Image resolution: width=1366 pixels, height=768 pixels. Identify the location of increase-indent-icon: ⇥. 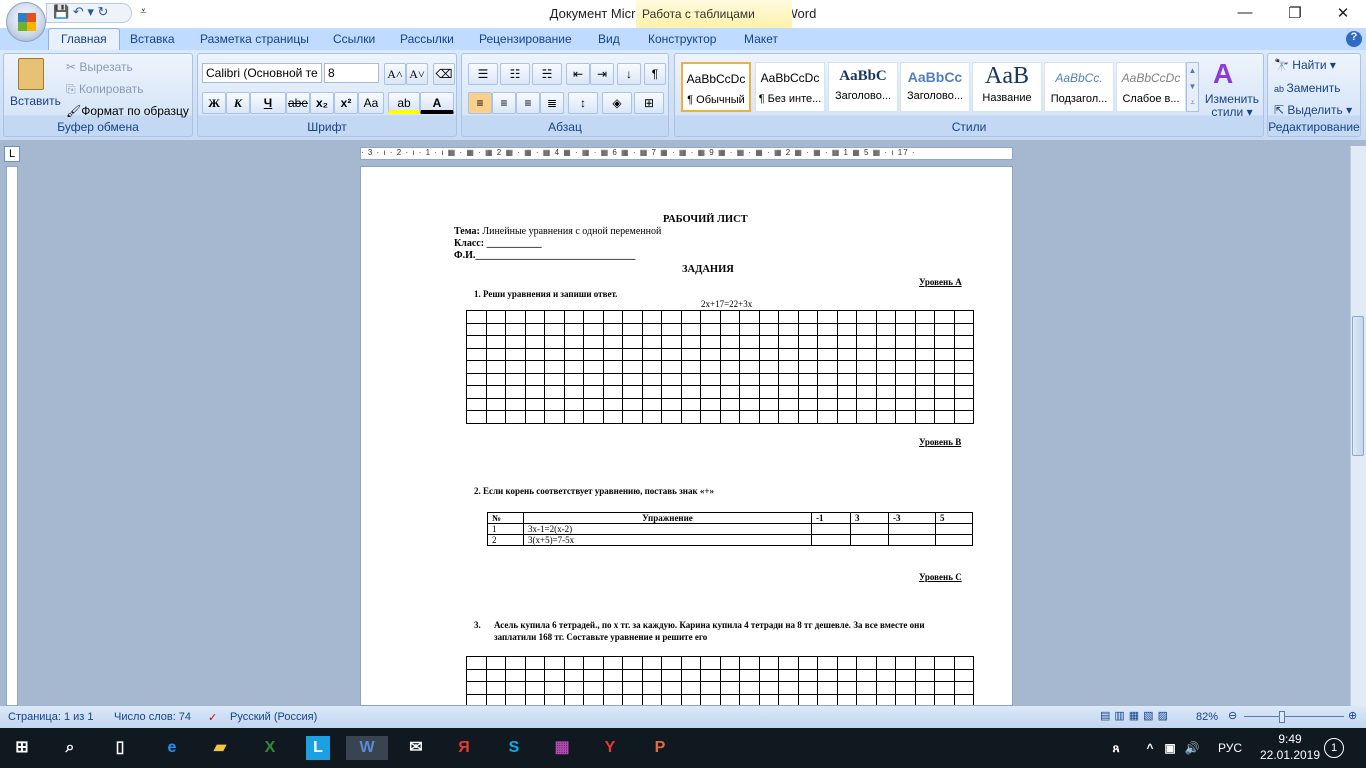
(602, 74).